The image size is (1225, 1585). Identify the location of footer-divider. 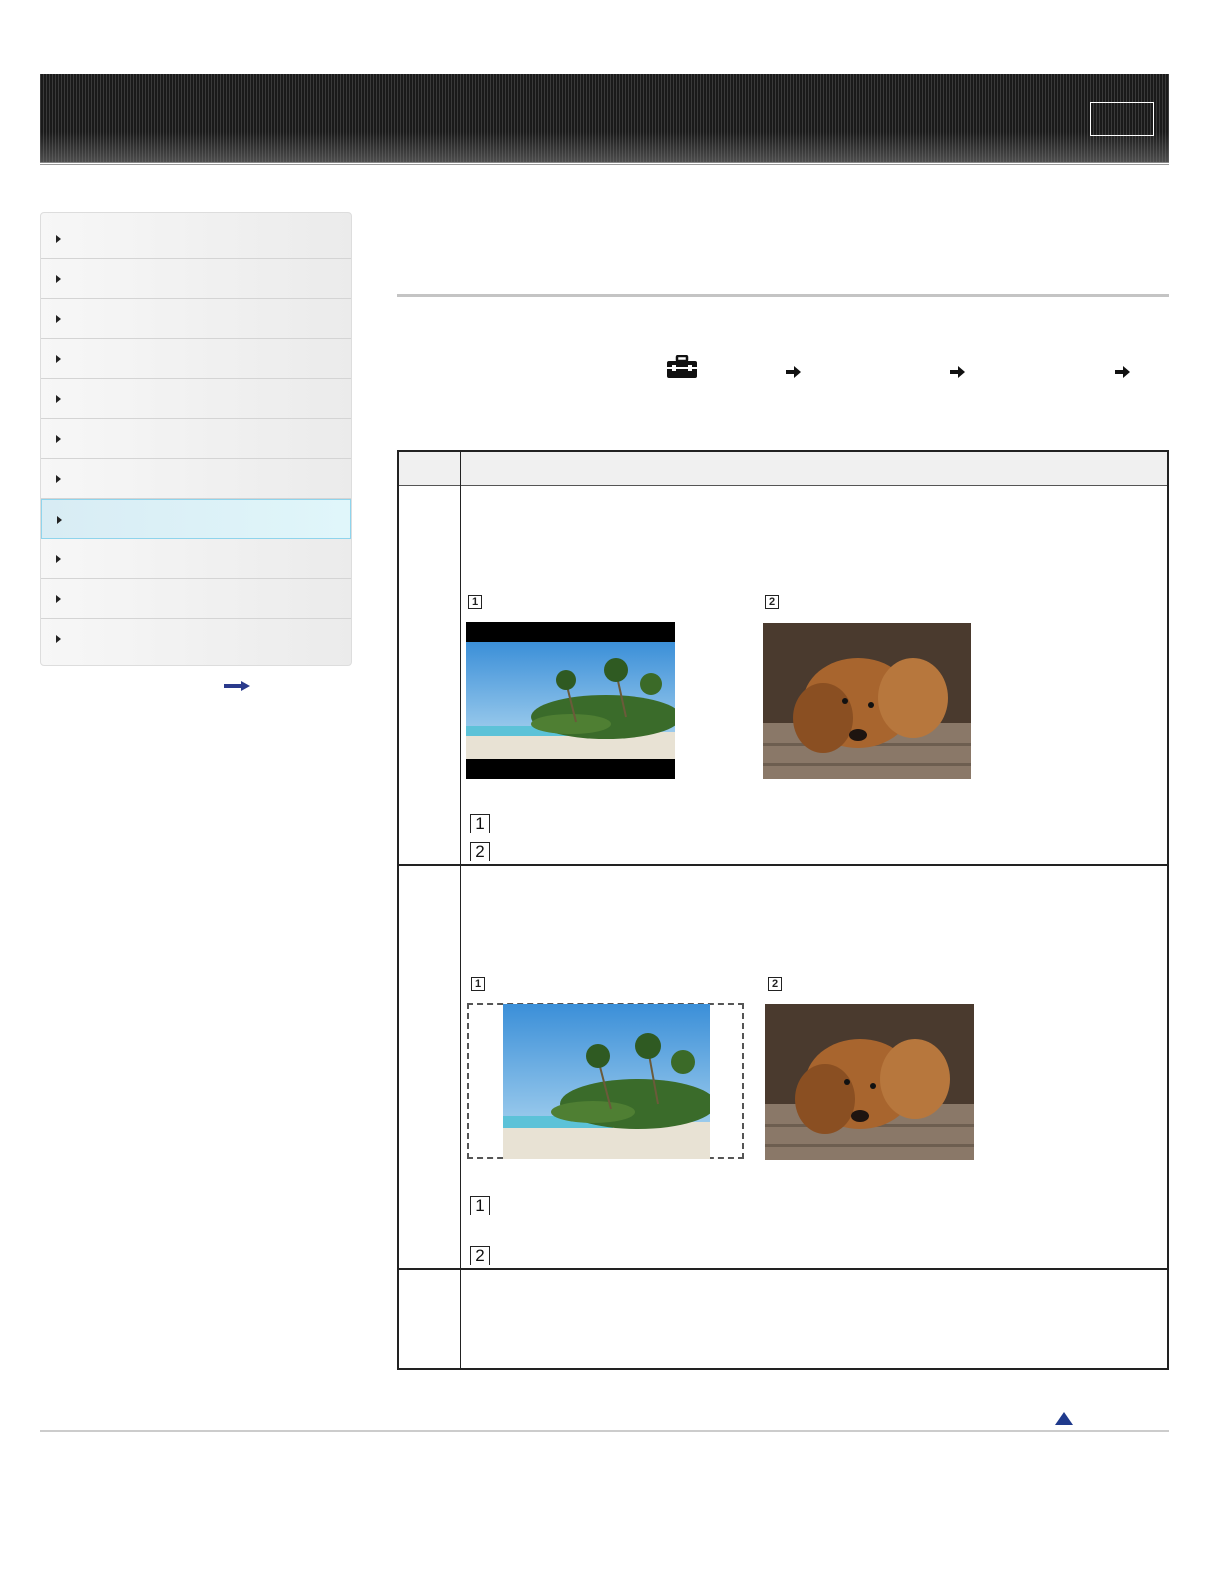
(604, 1431).